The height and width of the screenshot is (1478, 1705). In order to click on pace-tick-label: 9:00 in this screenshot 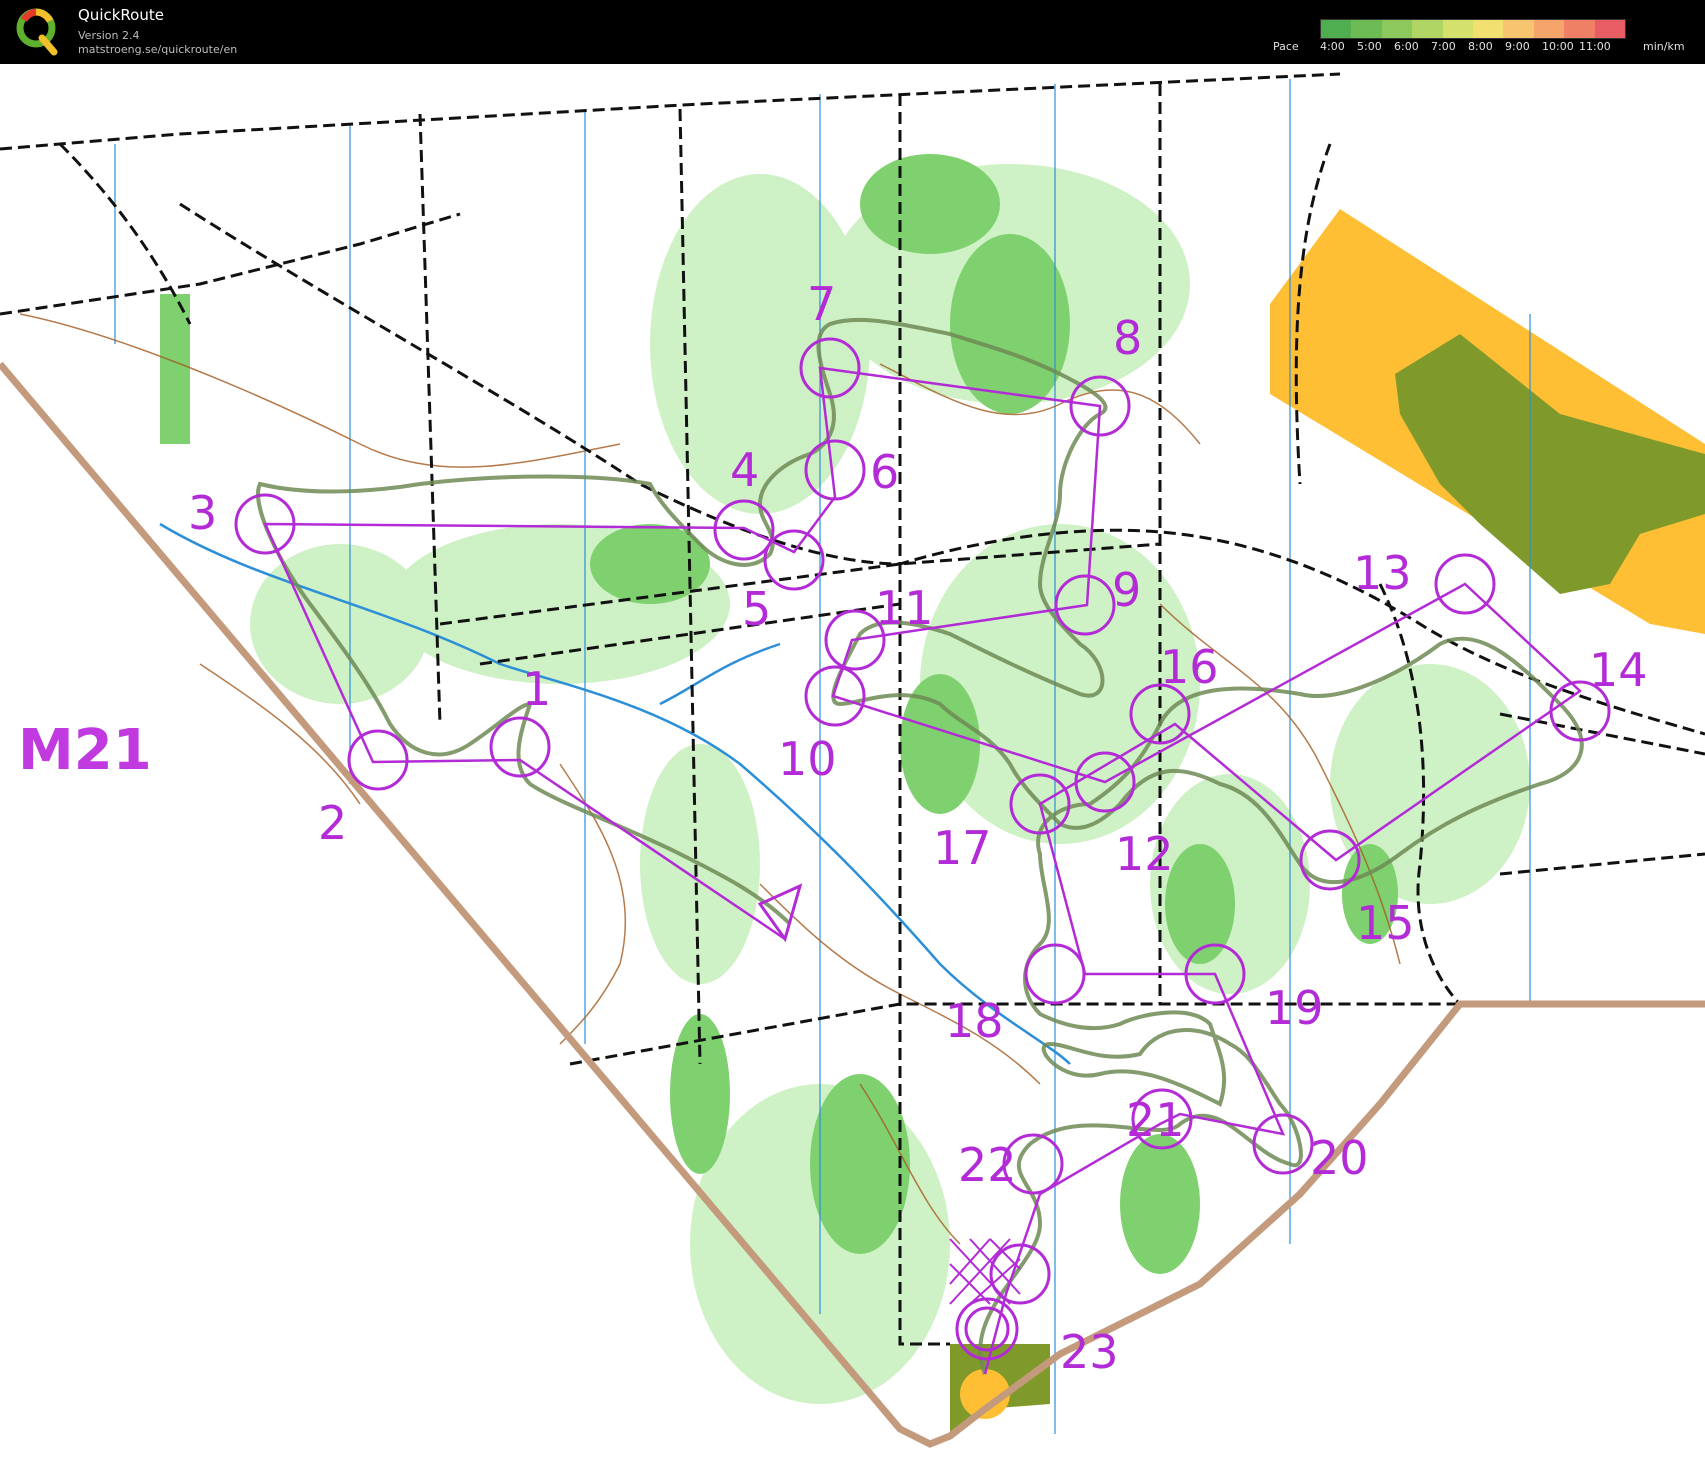, I will do `click(1517, 46)`.